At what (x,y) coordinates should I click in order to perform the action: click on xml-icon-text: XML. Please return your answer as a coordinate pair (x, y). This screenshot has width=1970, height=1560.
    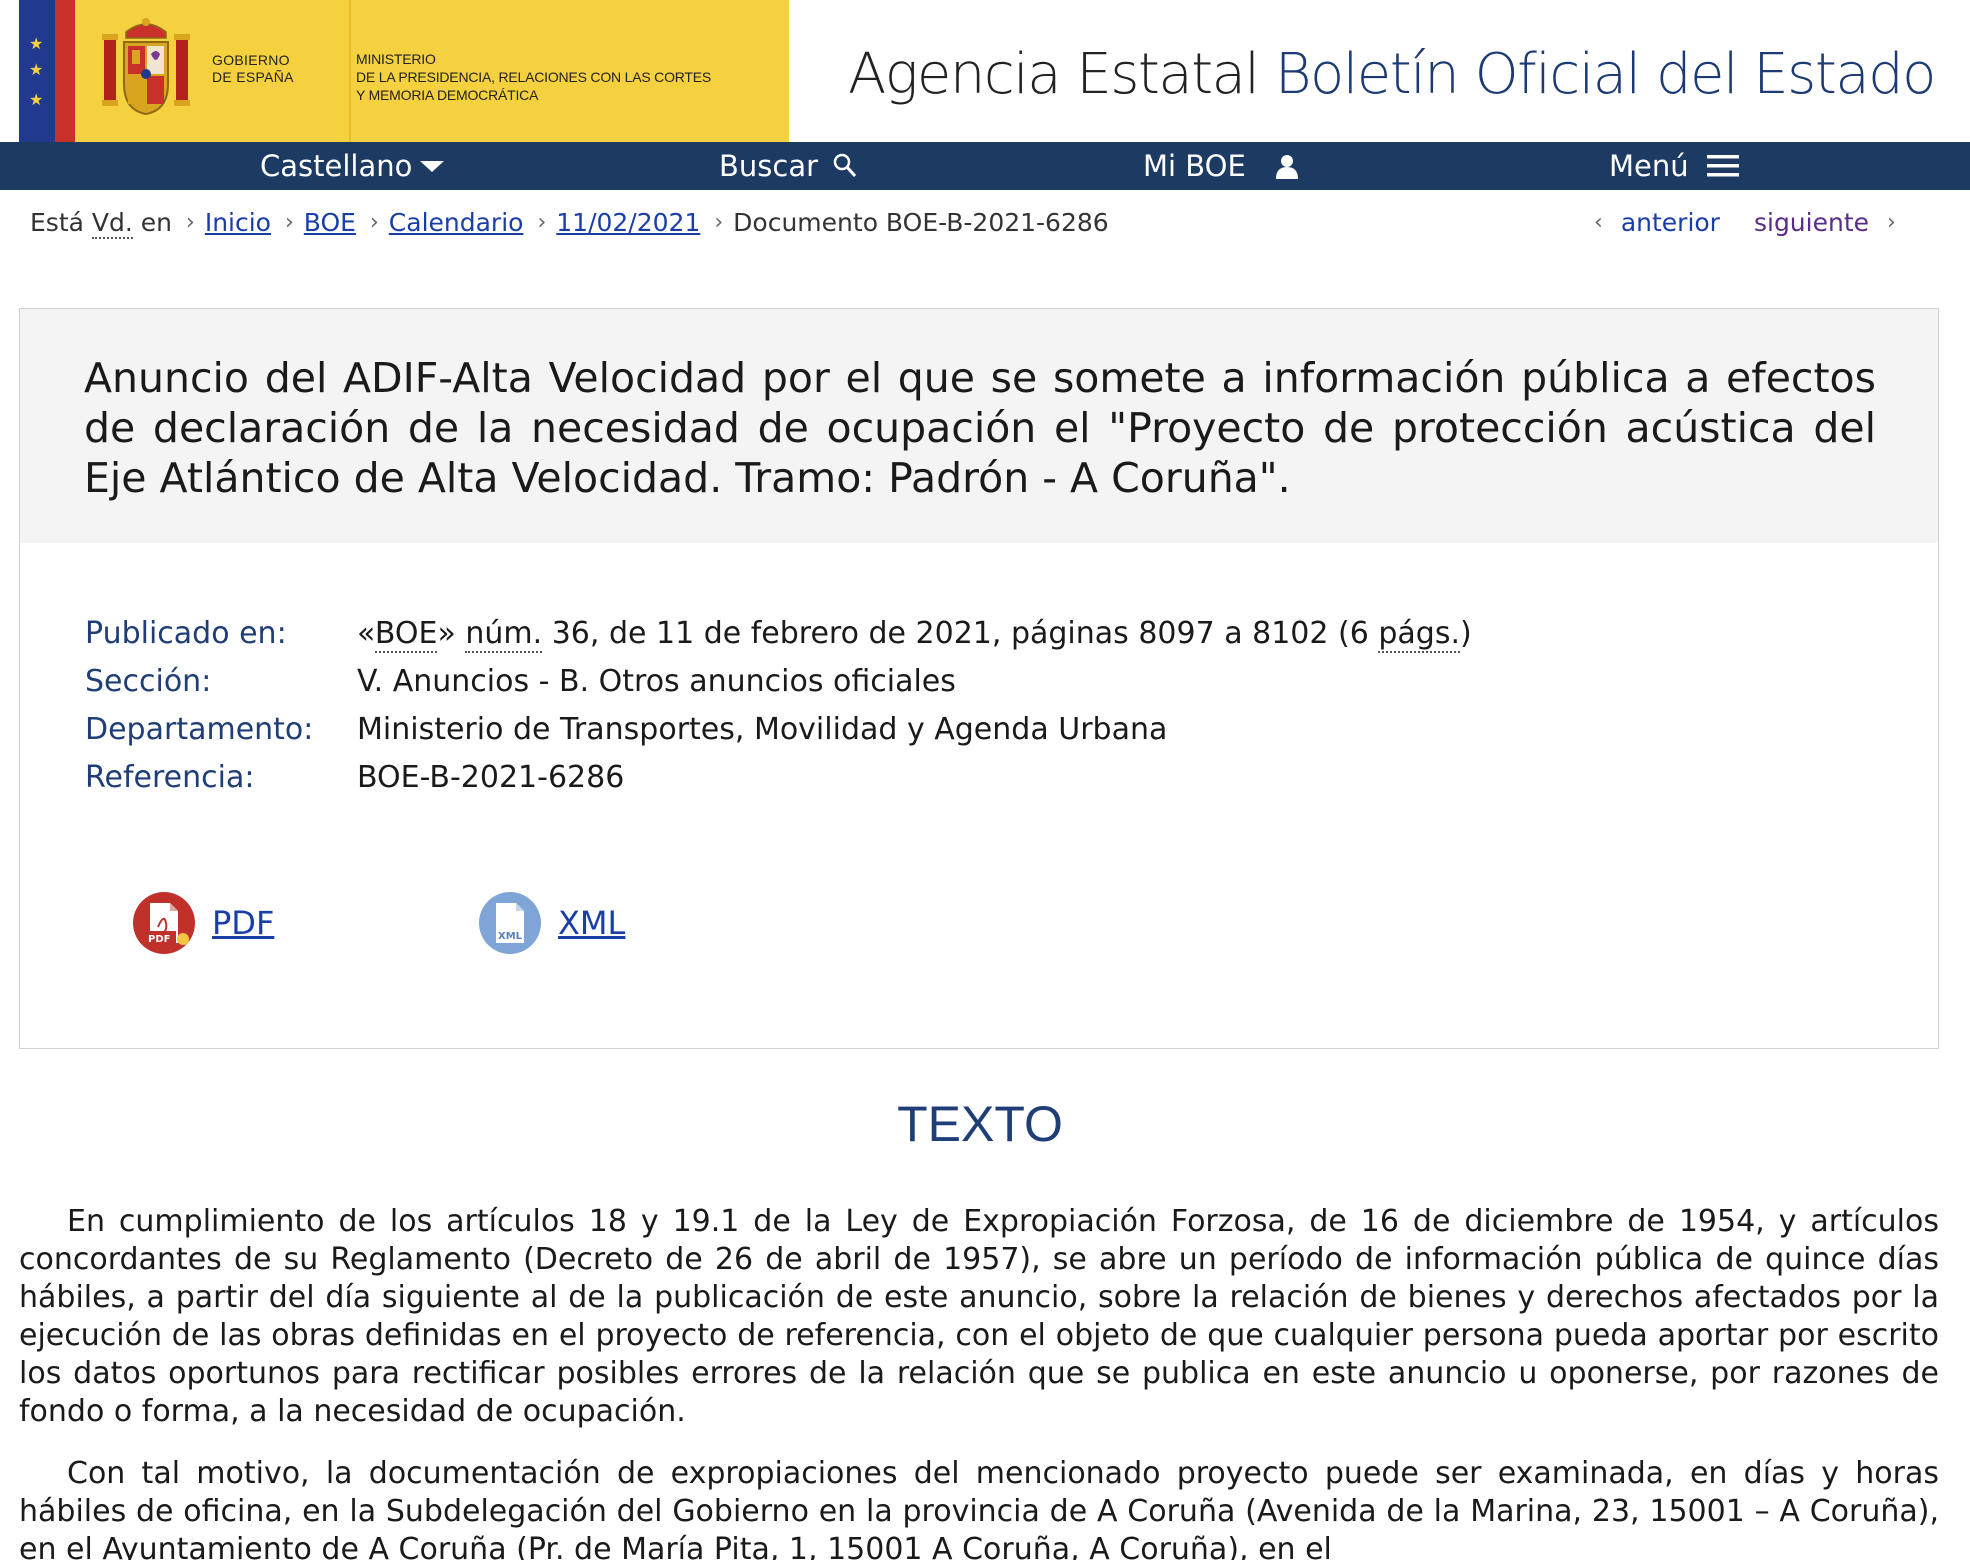
    Looking at the image, I should click on (510, 936).